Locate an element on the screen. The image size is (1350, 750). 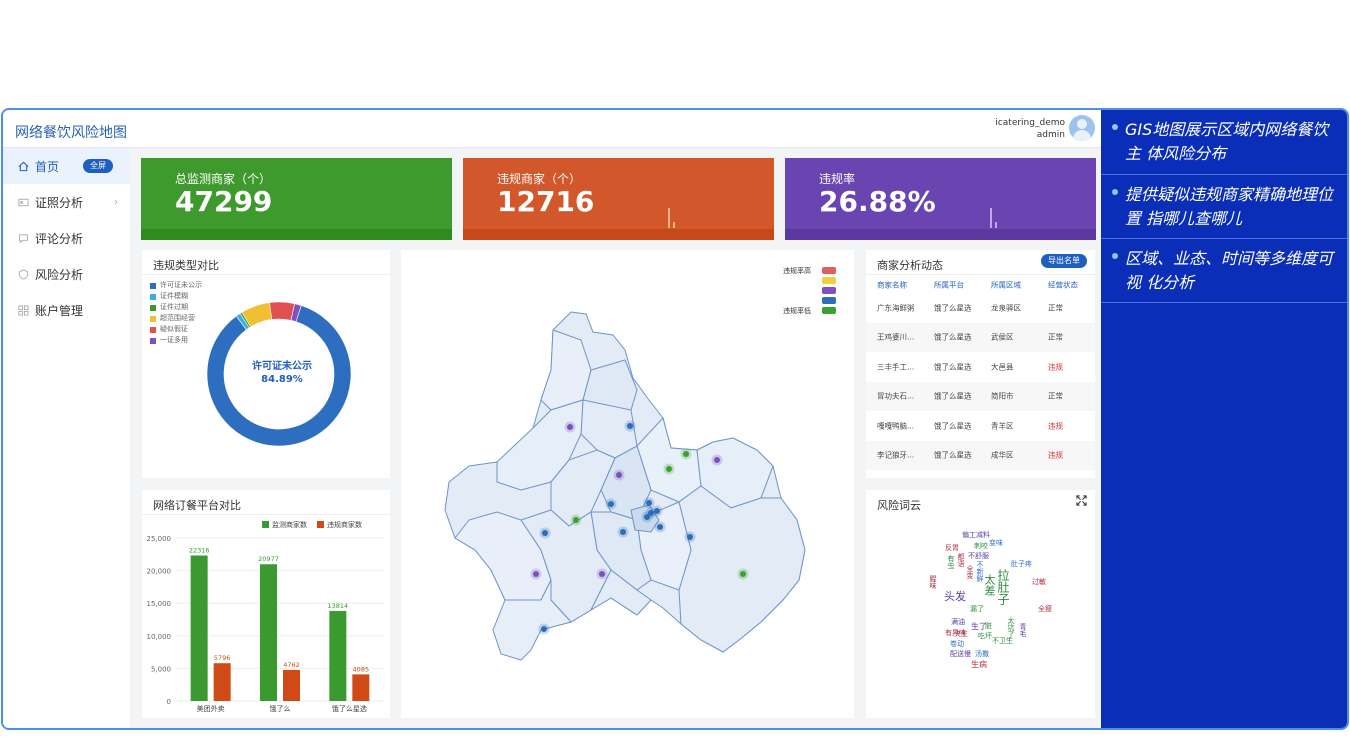
word-cloud-word: 配送慢 is located at coordinates (960, 654).